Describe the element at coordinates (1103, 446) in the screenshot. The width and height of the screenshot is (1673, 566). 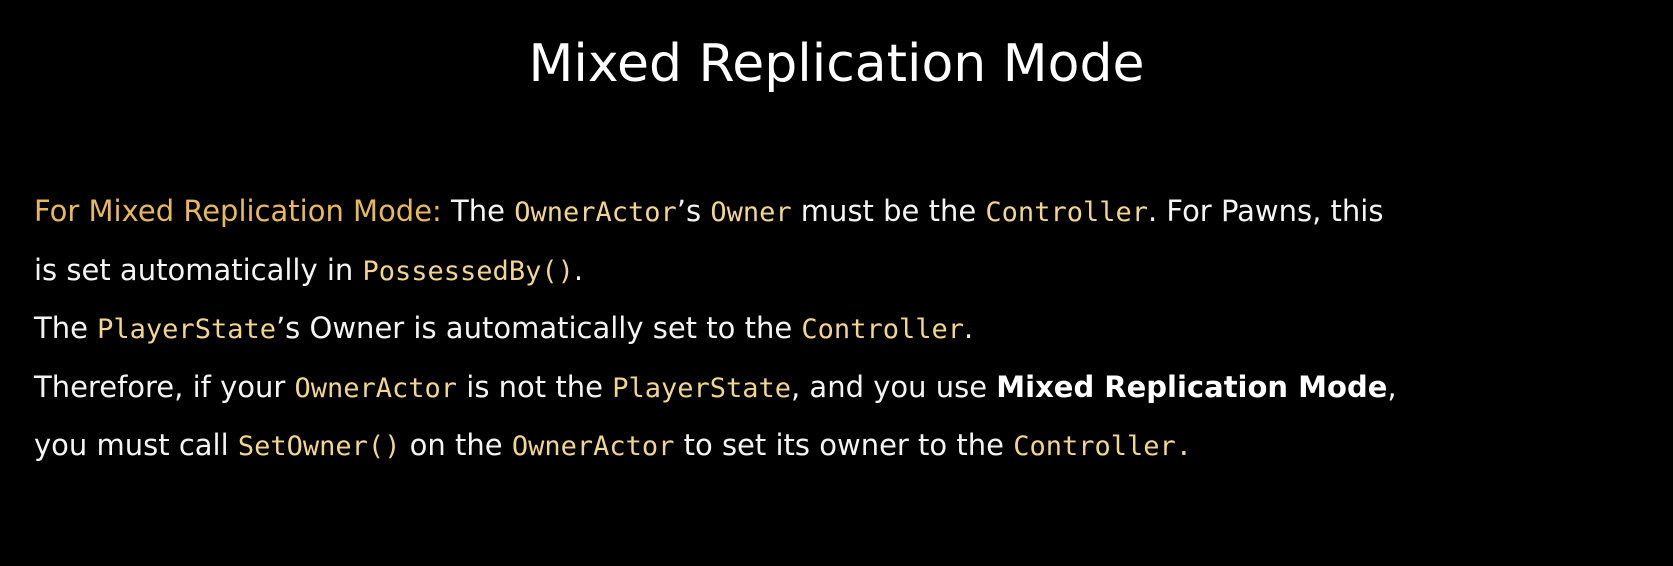
I see `code-term: Controller.` at that location.